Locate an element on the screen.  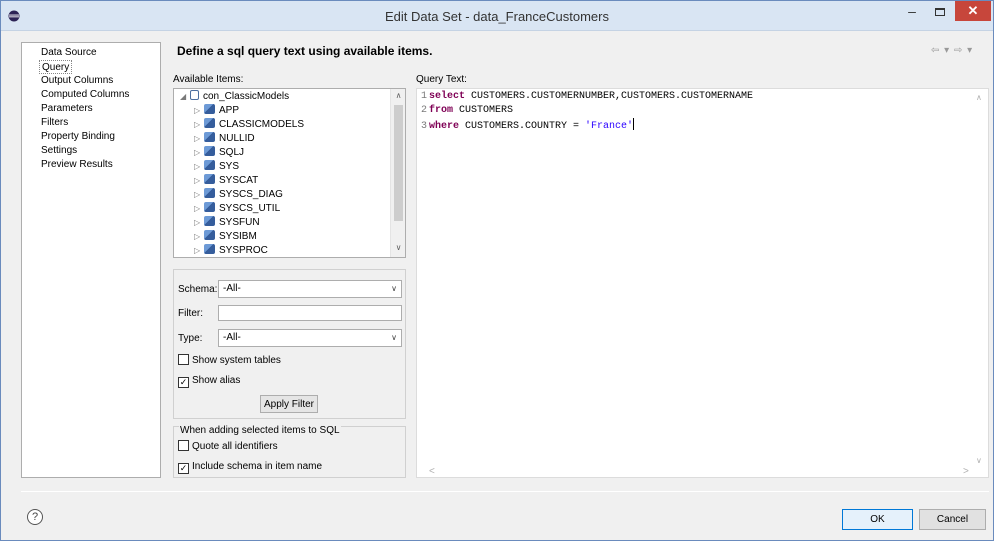
tree-item-label: SYSCAT is located at coordinates (239, 180).